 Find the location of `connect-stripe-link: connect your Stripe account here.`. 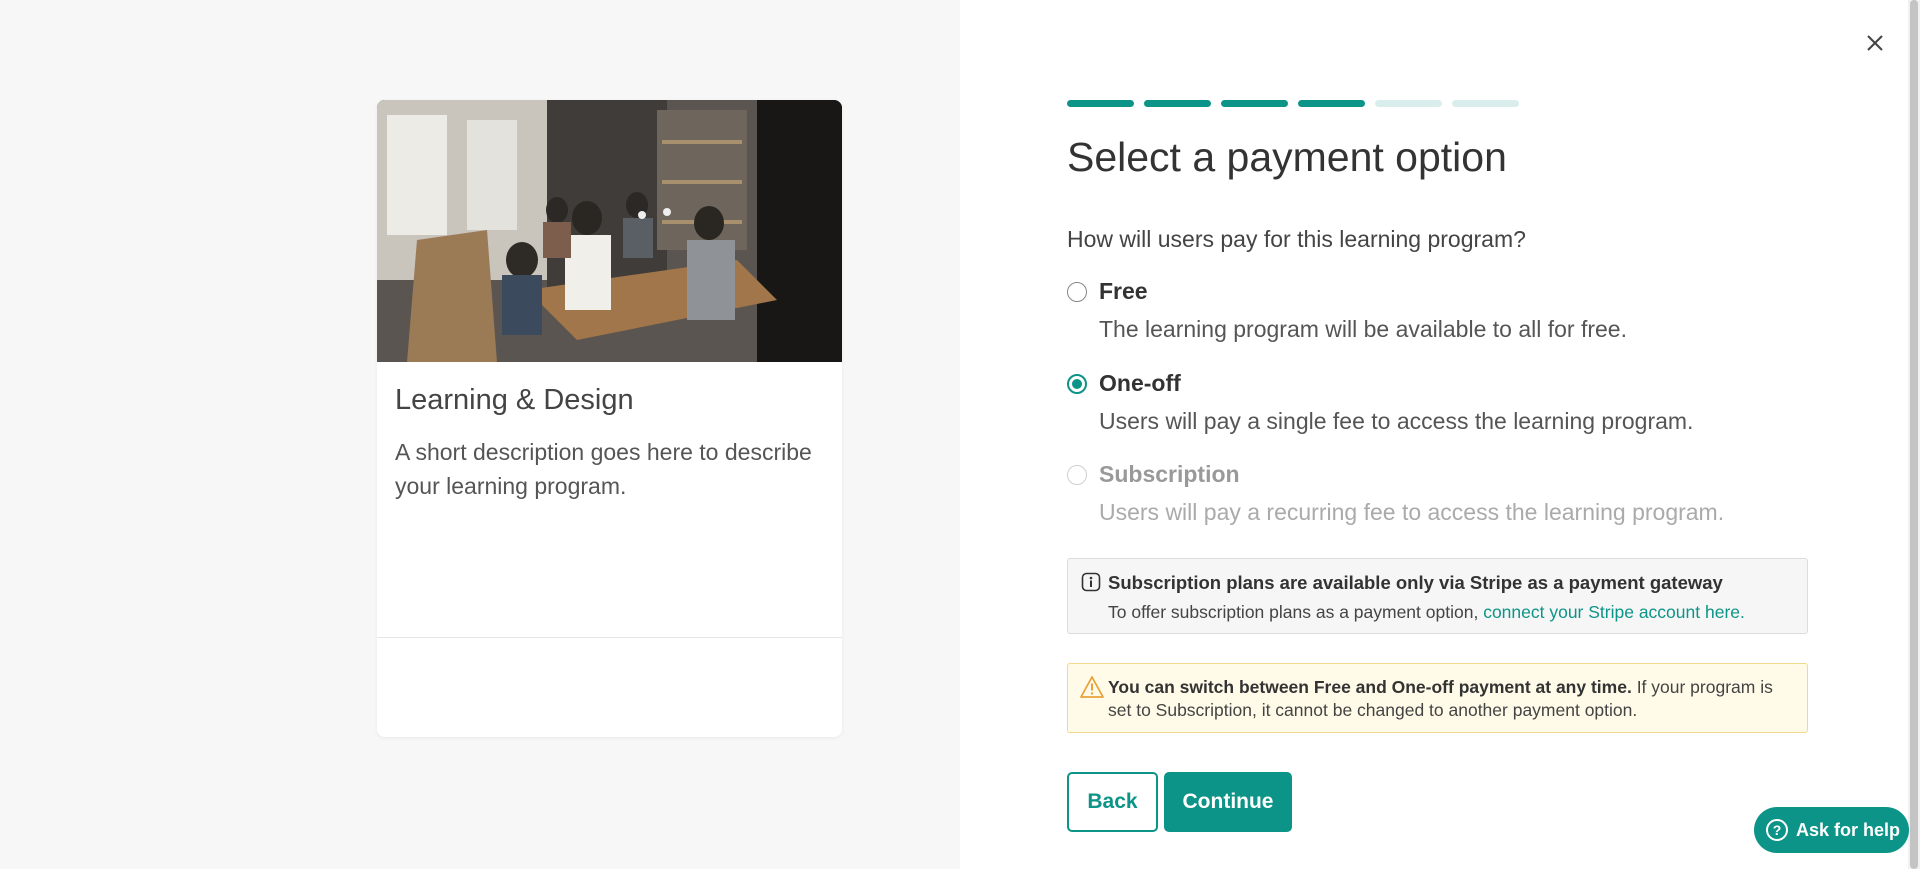

connect-stripe-link: connect your Stripe account here. is located at coordinates (1614, 612).